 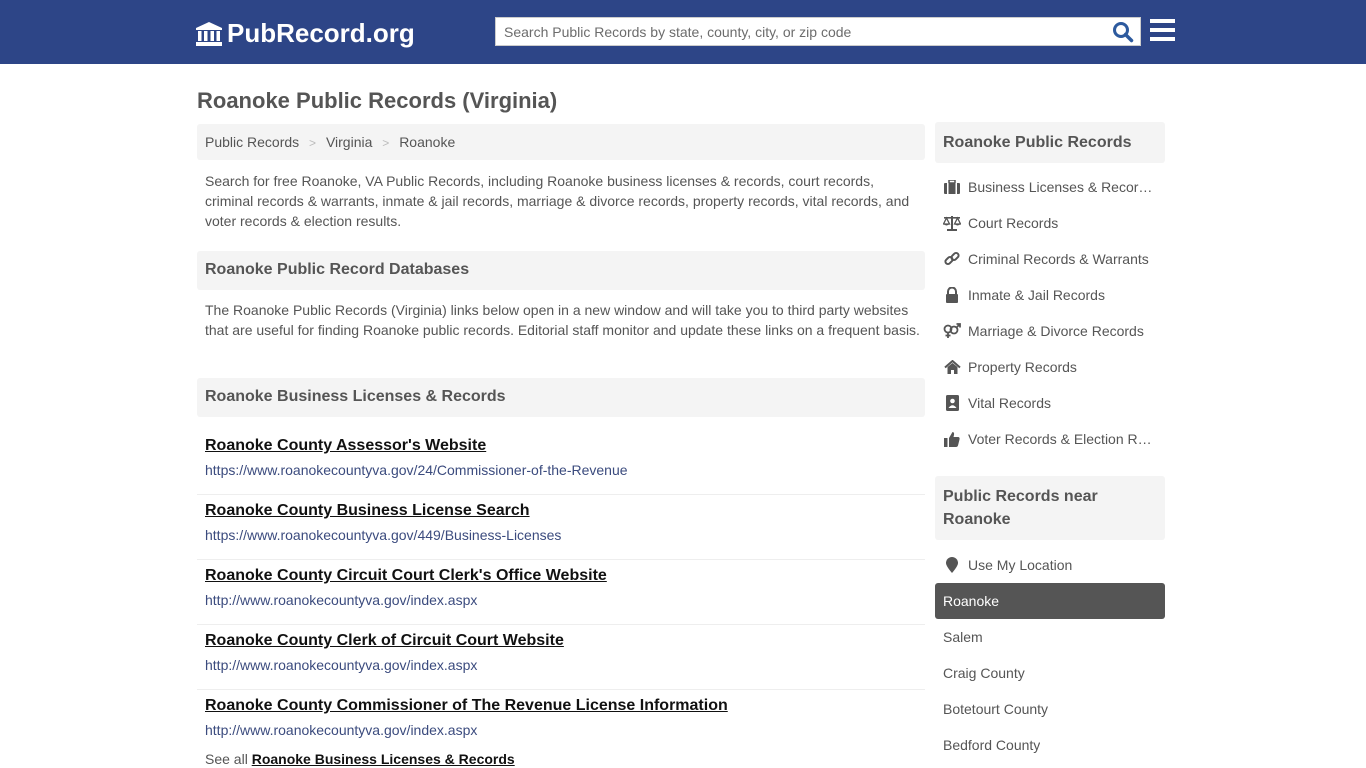 I want to click on sidebar-item-label: Inmate & Jail Records, so click(x=1036, y=295).